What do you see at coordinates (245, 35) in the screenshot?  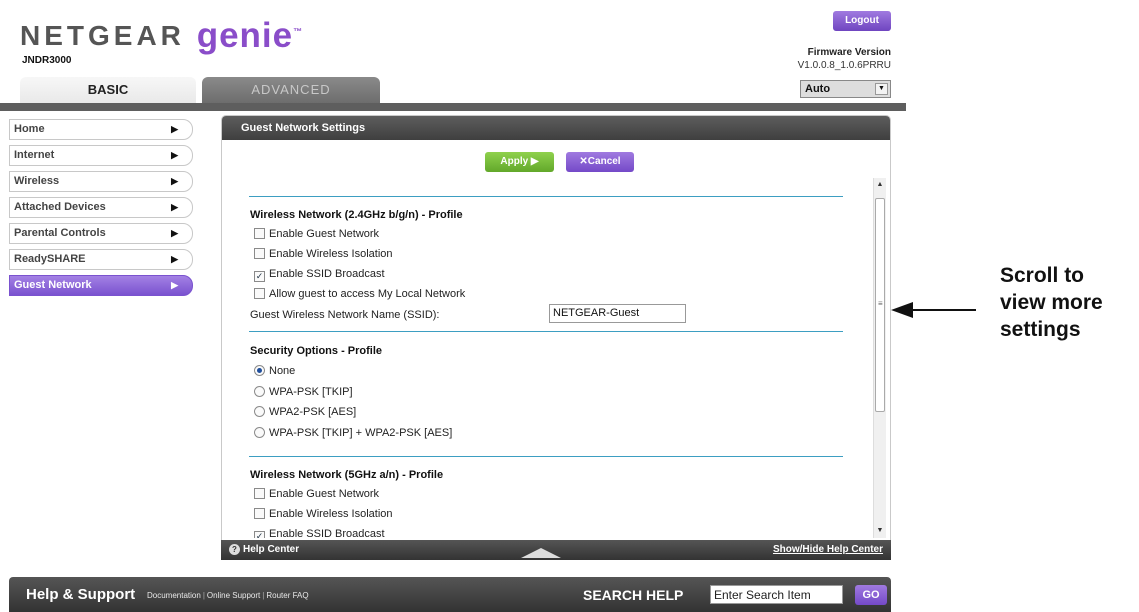 I see `brand-suffix: genie` at bounding box center [245, 35].